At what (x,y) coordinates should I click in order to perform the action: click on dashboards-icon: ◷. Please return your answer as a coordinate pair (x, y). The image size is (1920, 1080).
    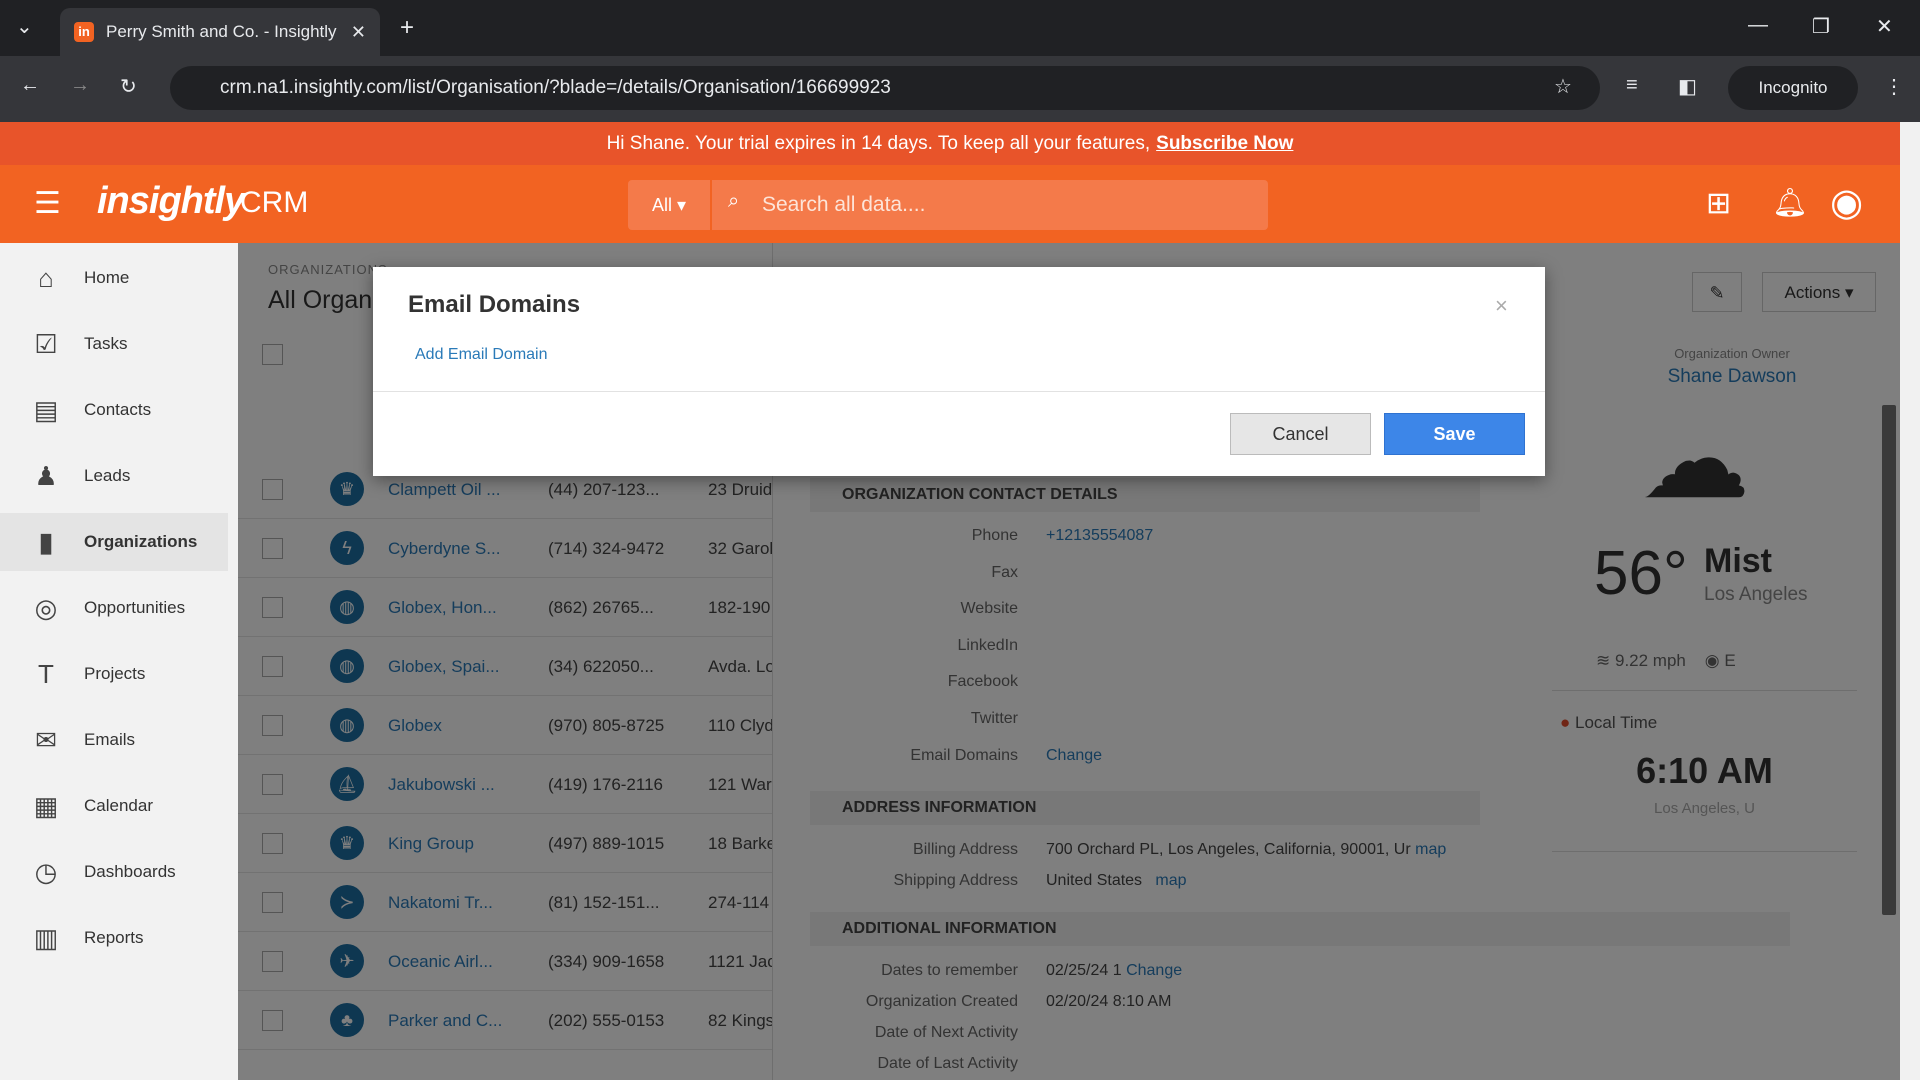
    Looking at the image, I should click on (46, 872).